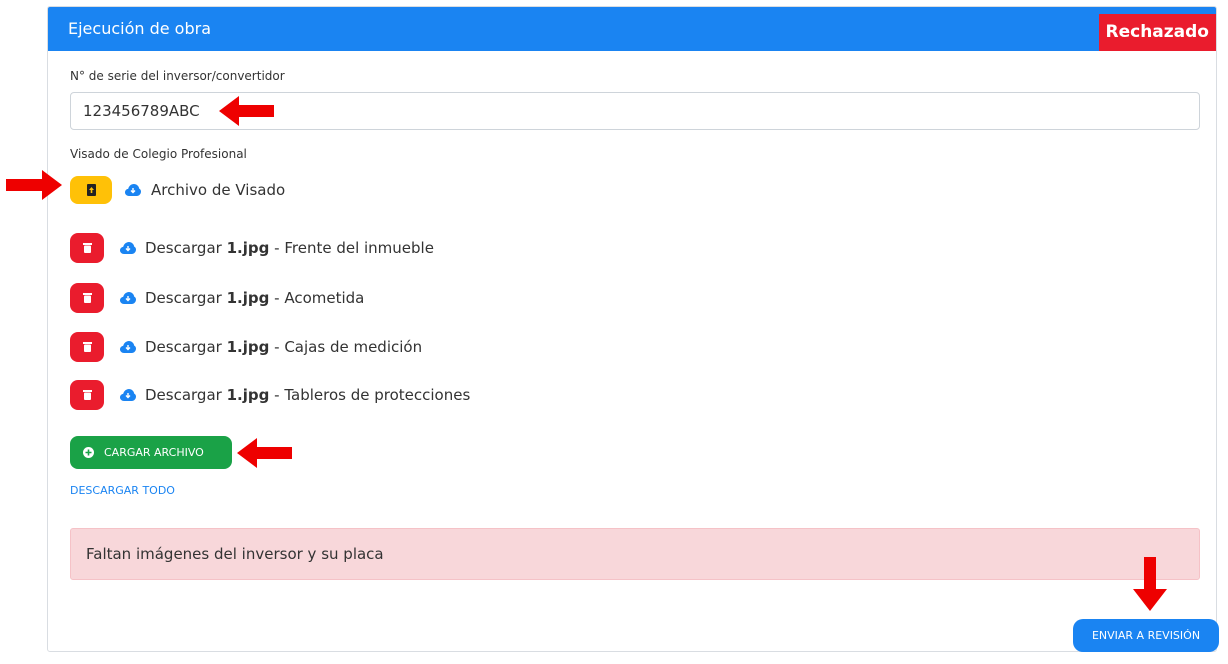  What do you see at coordinates (140, 28) in the screenshot?
I see `card-title: Ejecución de obra` at bounding box center [140, 28].